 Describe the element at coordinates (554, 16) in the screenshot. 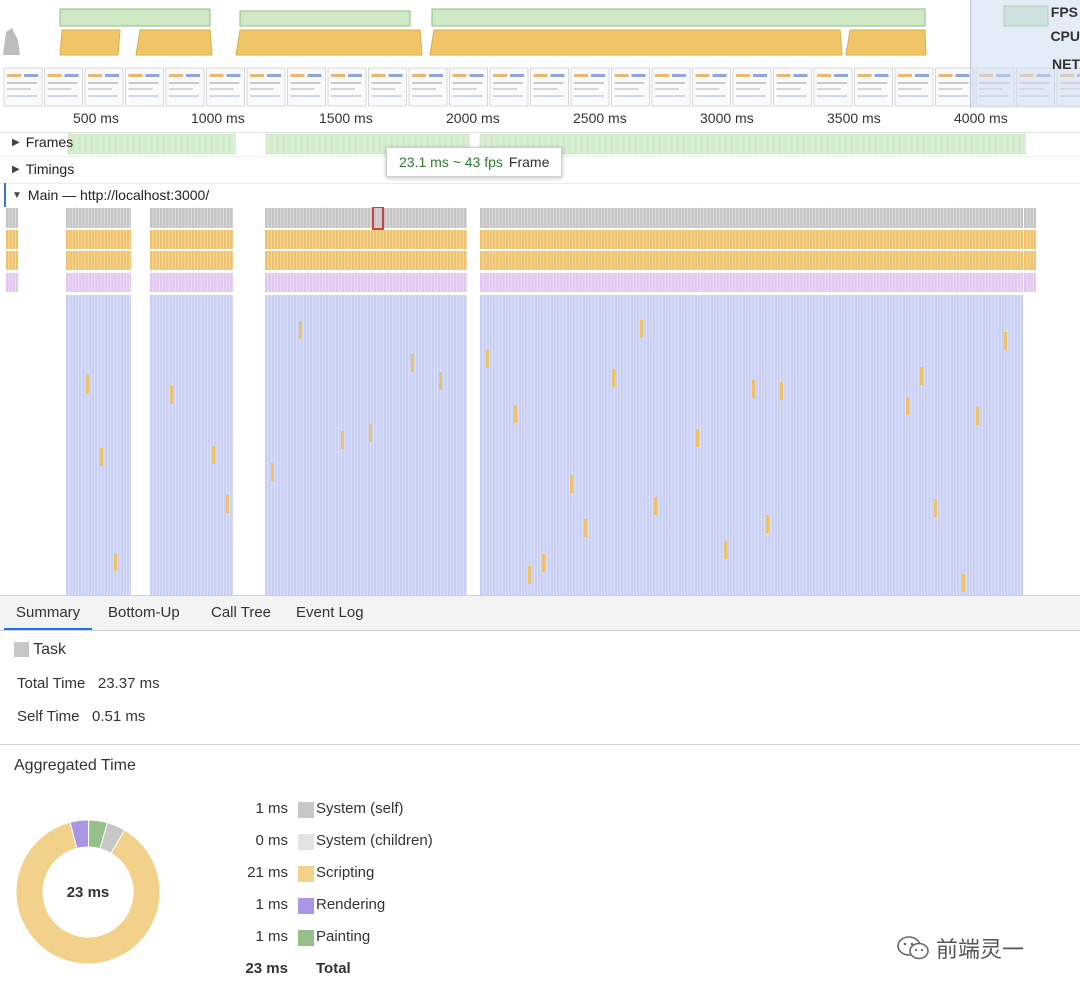

I see `fps-graph` at that location.